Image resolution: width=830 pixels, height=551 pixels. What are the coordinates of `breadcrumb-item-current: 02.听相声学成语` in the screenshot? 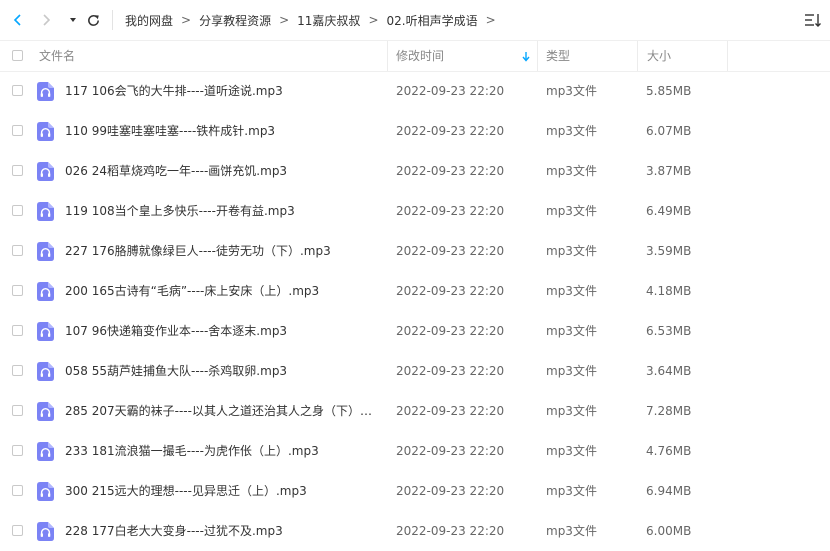 It's located at (432, 20).